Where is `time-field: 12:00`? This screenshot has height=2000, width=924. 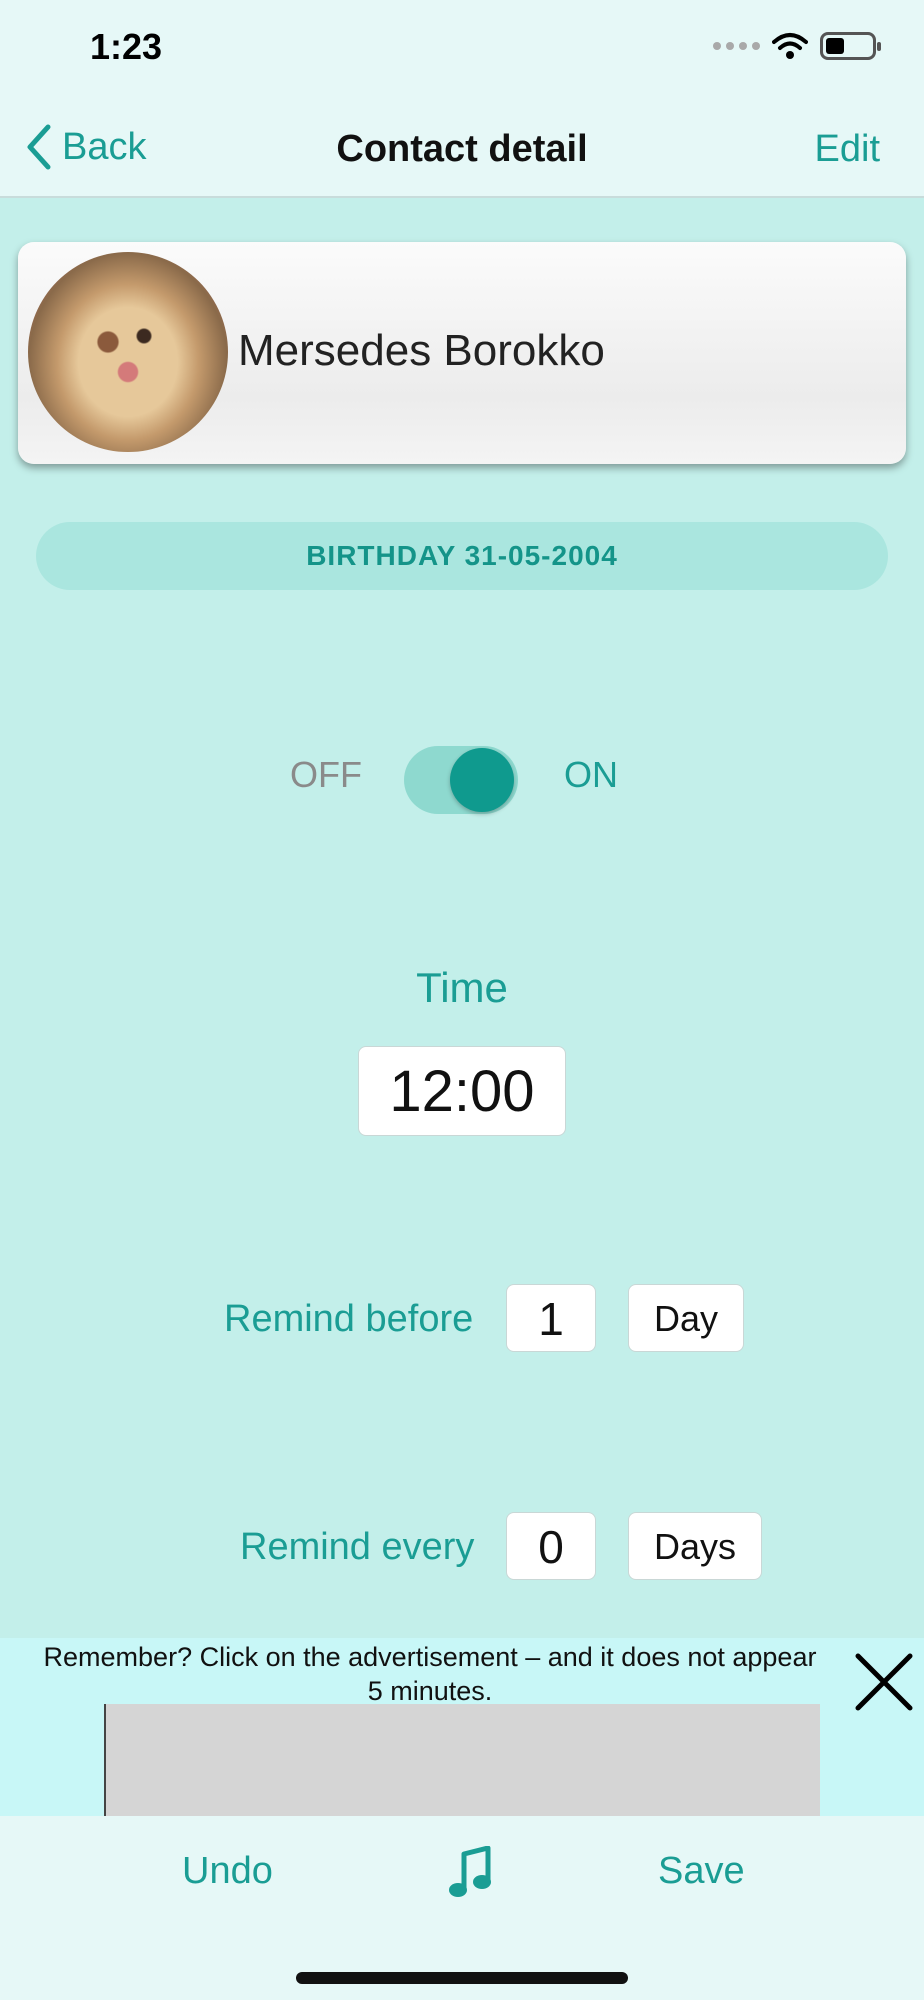 time-field: 12:00 is located at coordinates (462, 1091).